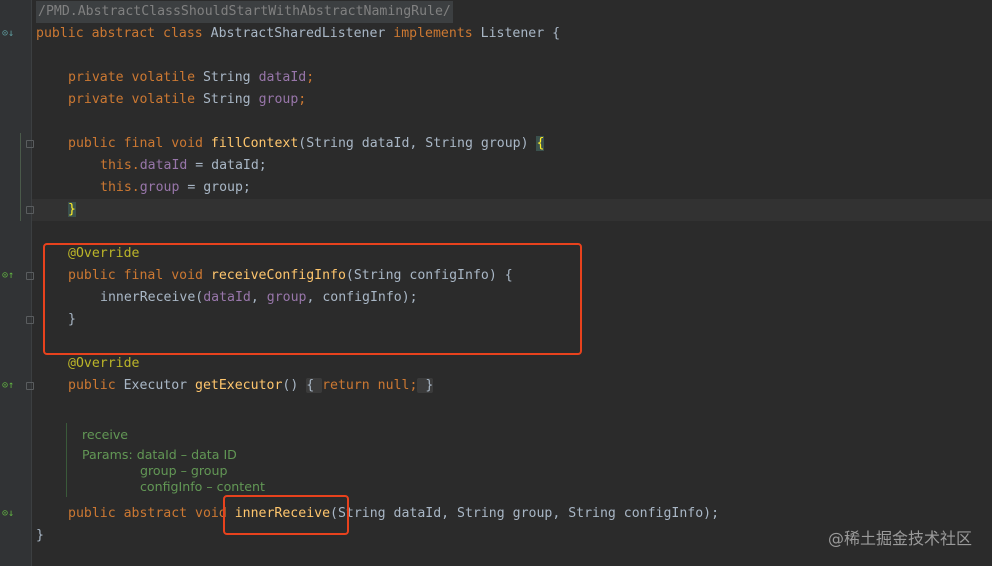  Describe the element at coordinates (202, 486) in the screenshot. I see `javadoc-param: configInfo – content` at that location.